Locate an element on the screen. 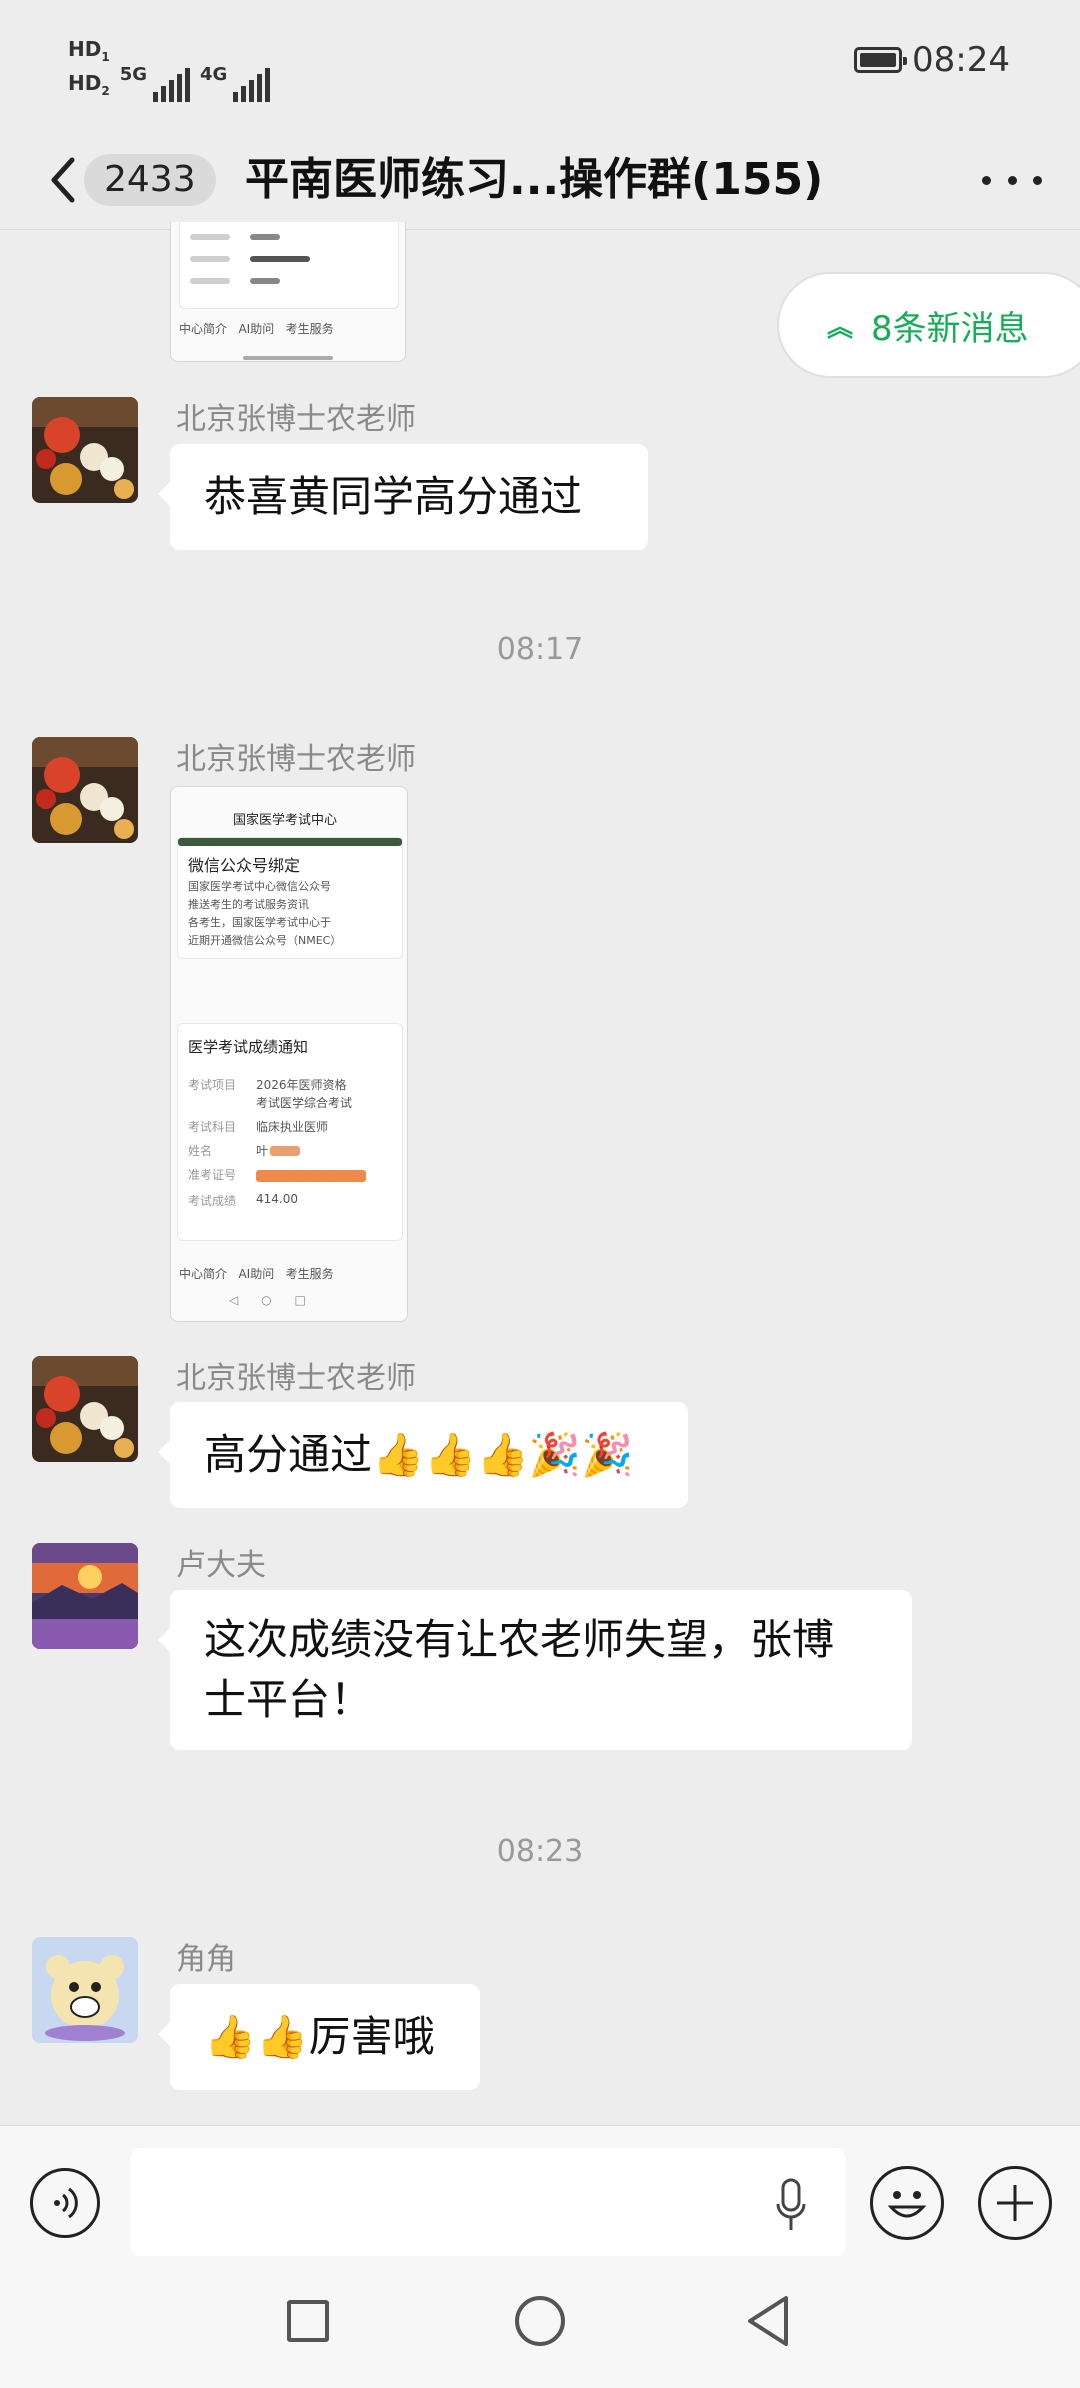 The height and width of the screenshot is (2388, 1080). input-bar is located at coordinates (540, 2193).